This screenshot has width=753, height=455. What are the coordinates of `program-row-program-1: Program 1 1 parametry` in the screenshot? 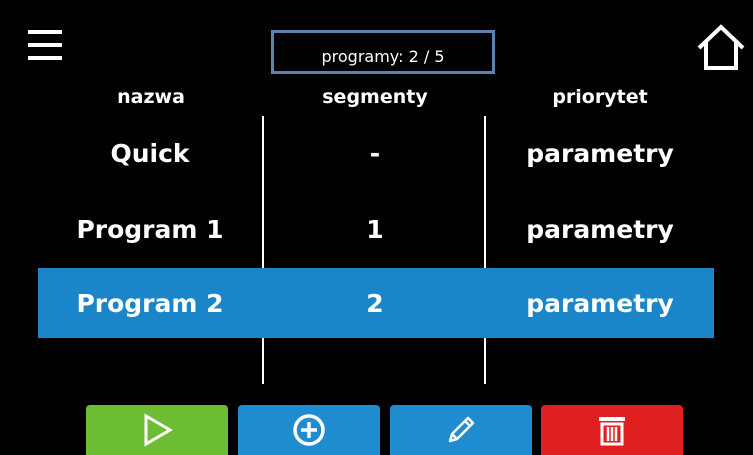 It's located at (376, 229).